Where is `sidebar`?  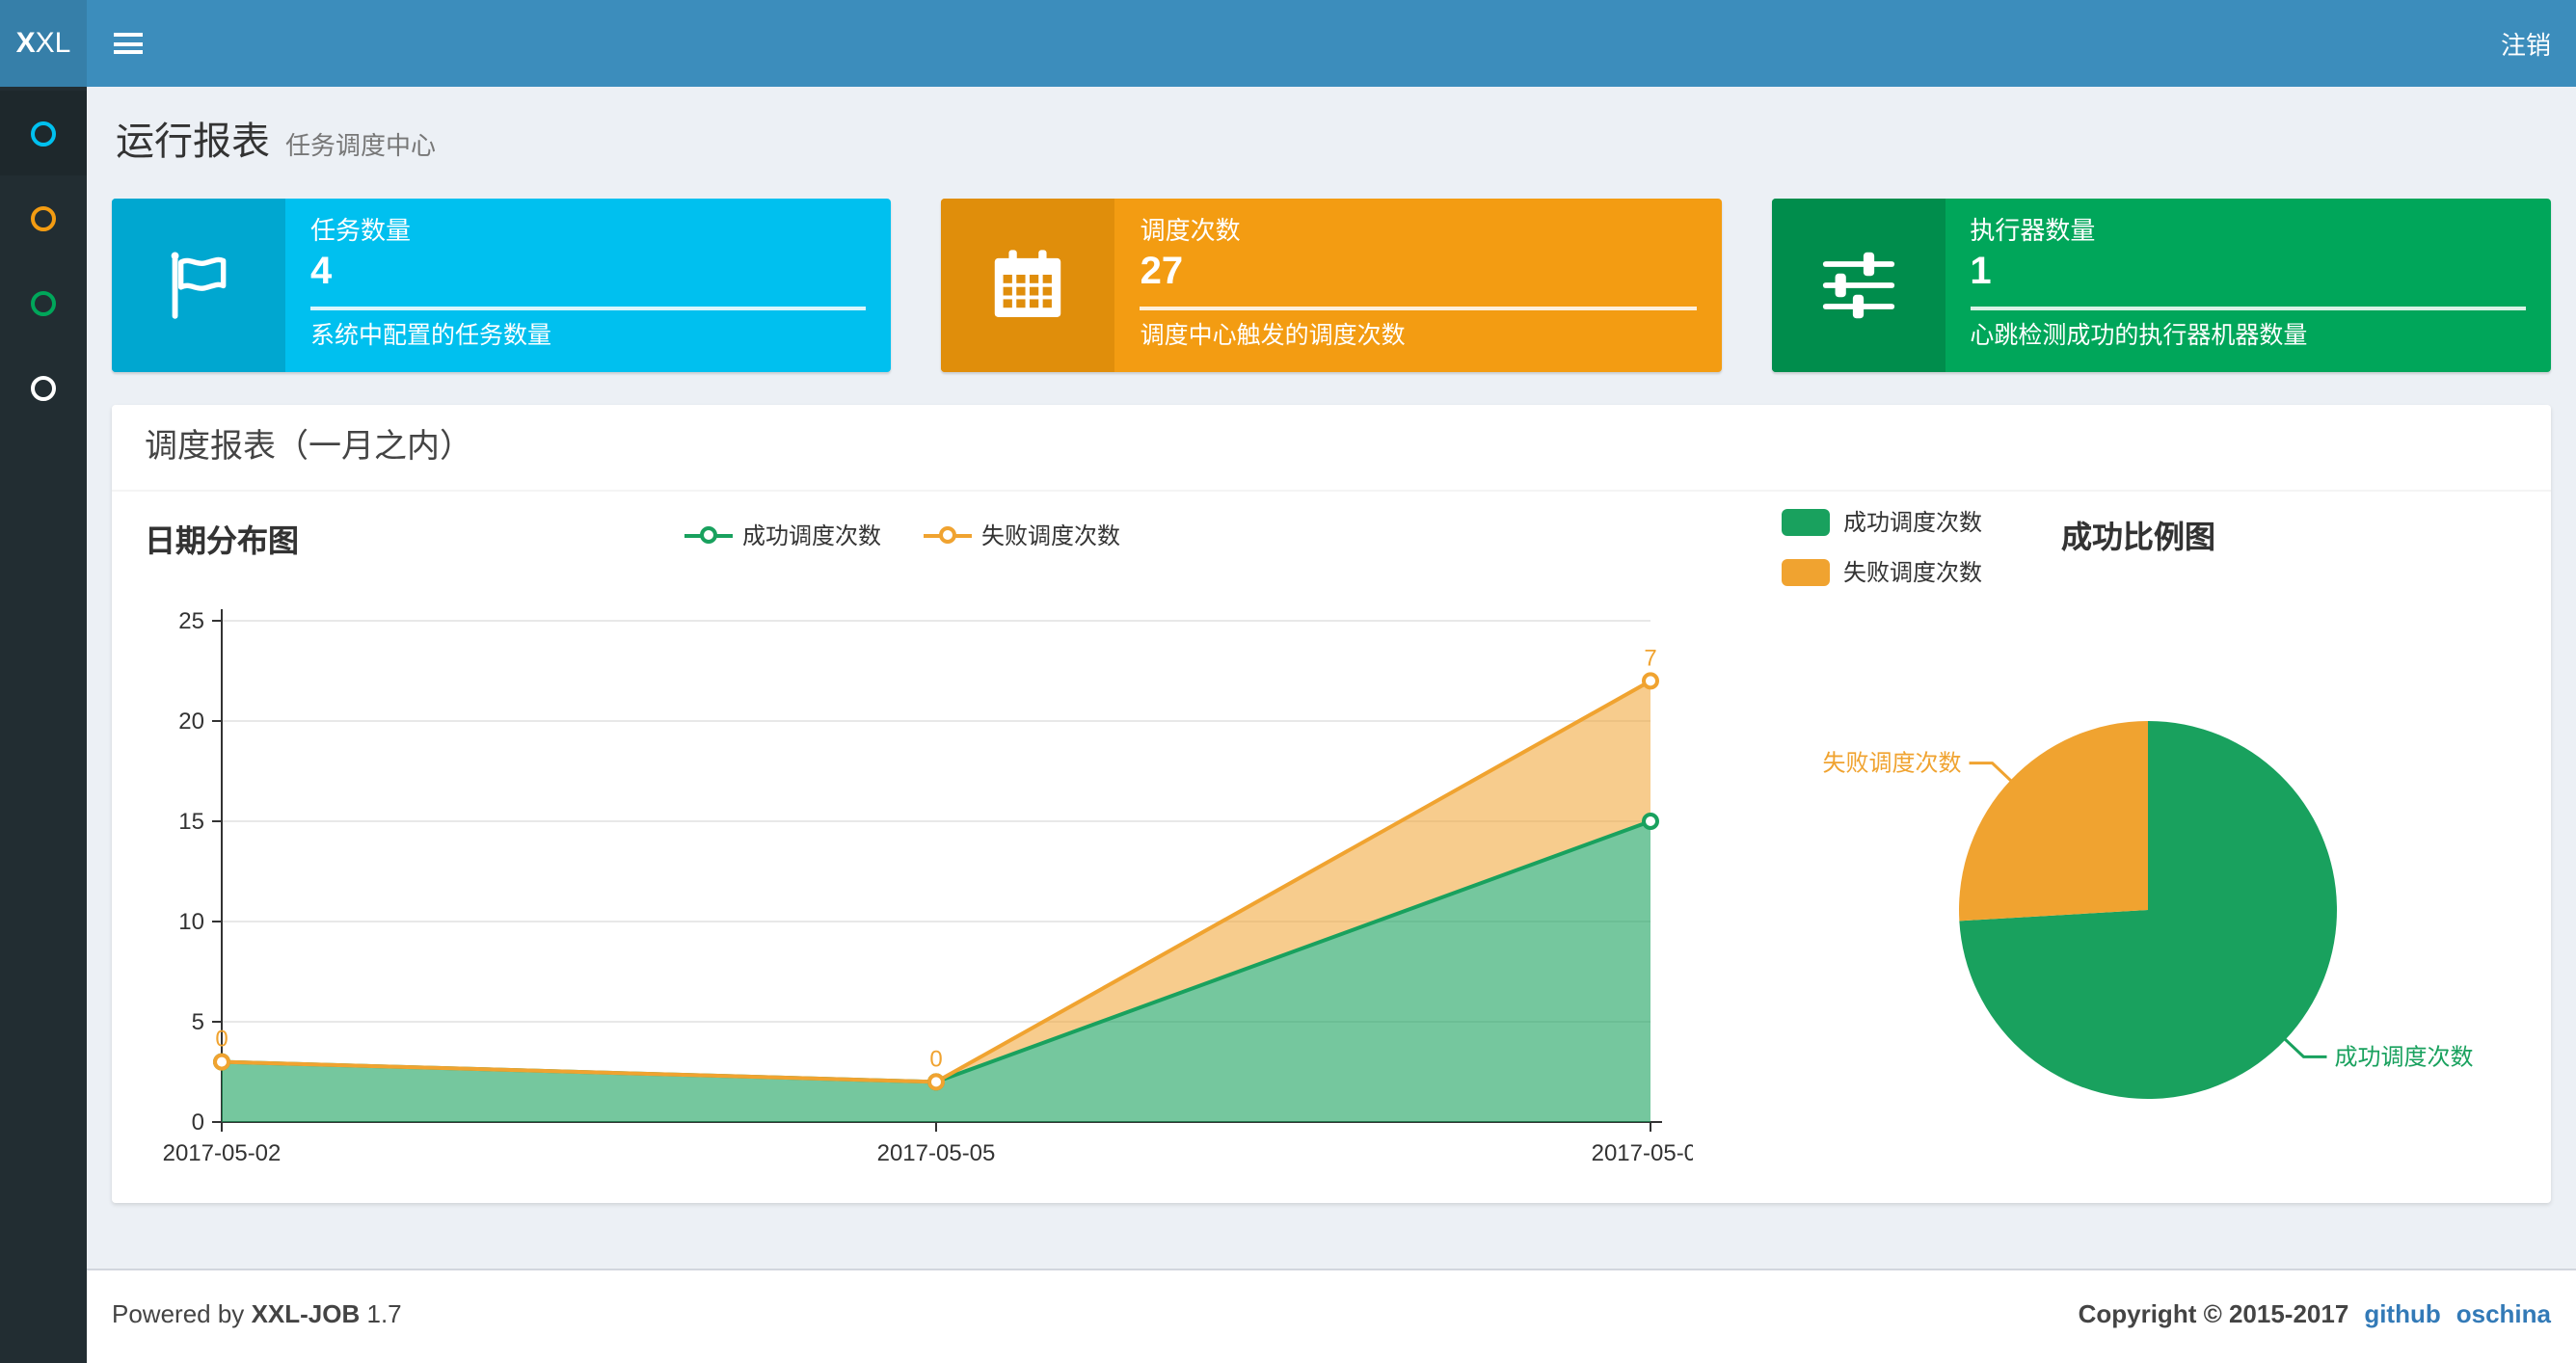
sidebar is located at coordinates (44, 725).